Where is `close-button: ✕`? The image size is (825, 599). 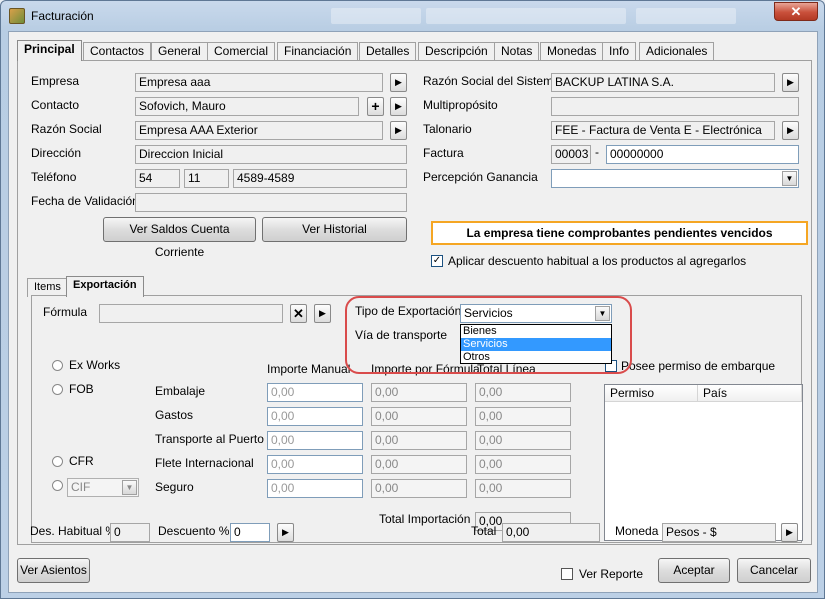
close-button: ✕ is located at coordinates (796, 11).